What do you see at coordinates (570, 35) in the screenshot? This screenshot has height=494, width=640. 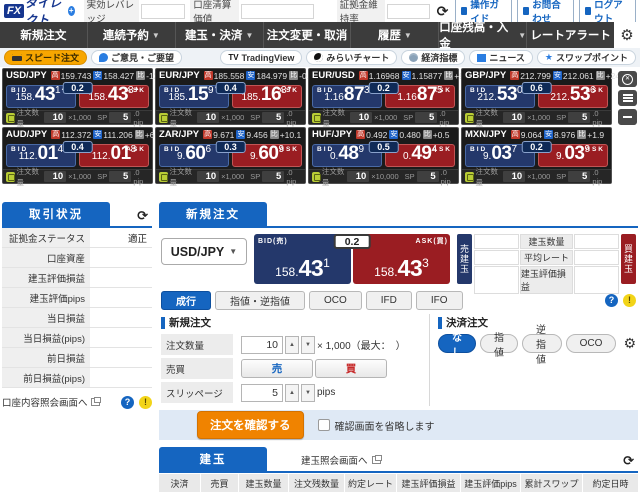 I see `nav-item: レートアラート` at bounding box center [570, 35].